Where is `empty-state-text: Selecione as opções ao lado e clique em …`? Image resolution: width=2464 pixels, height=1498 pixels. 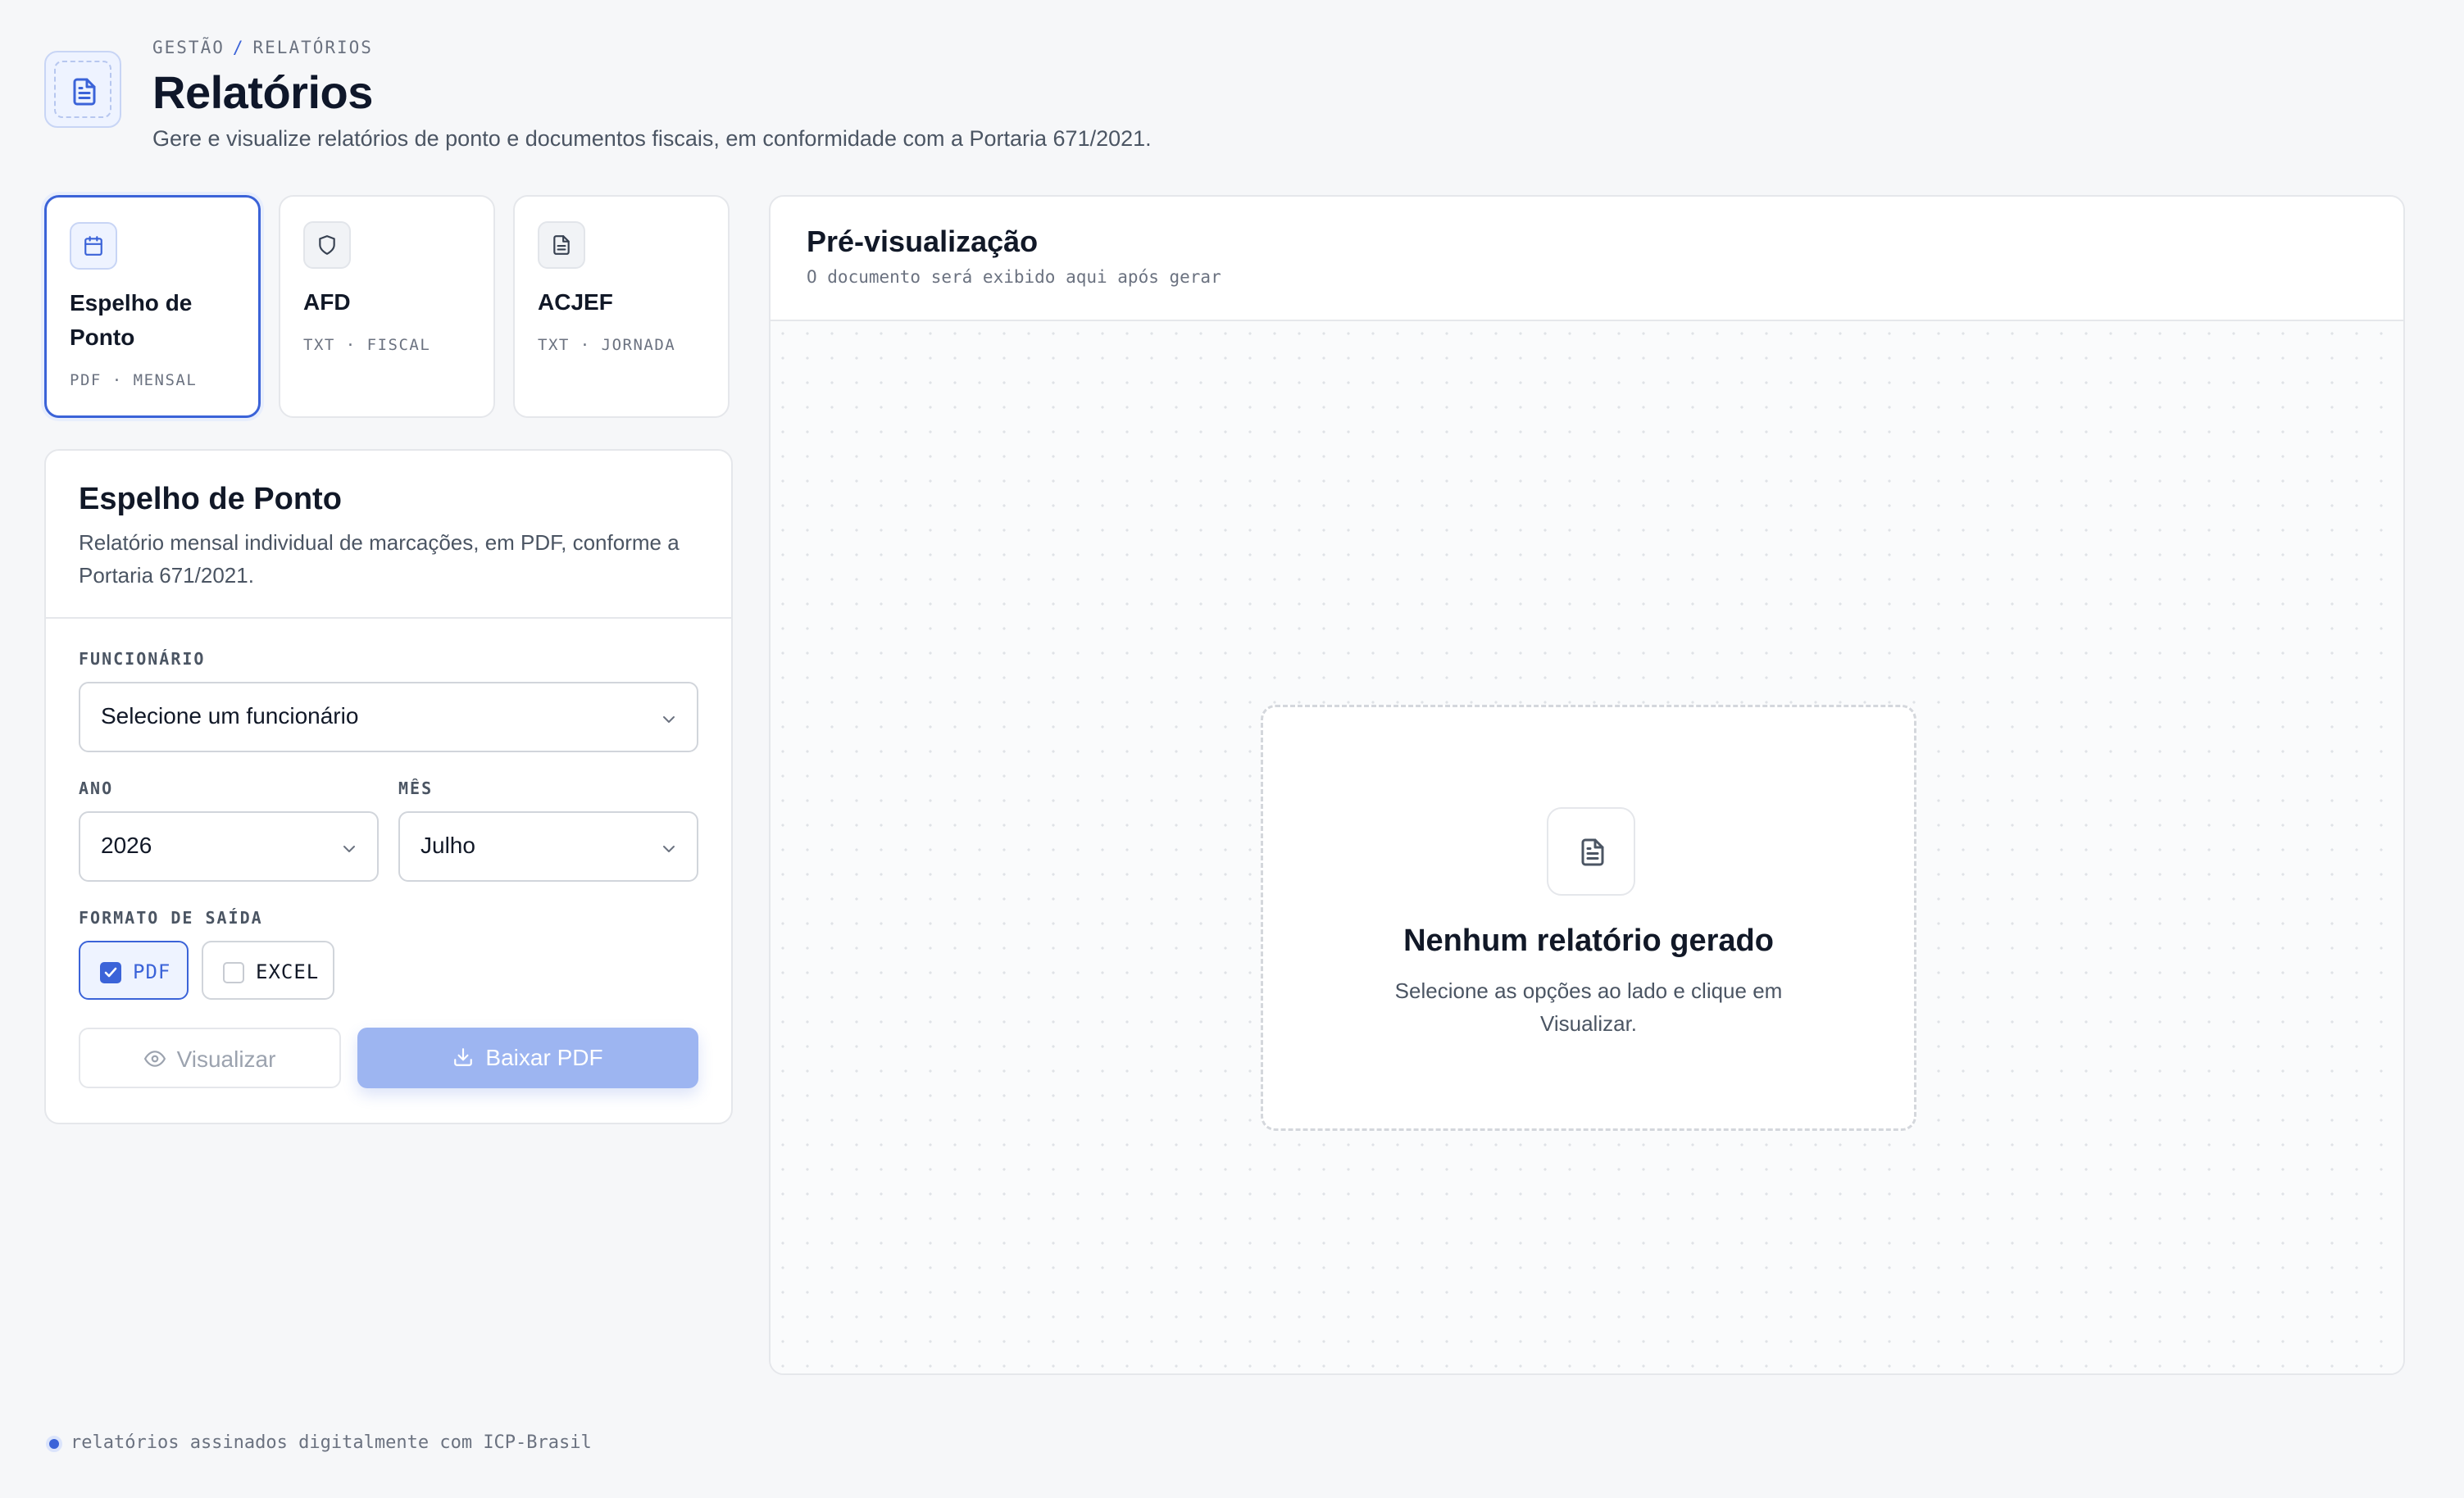
empty-state-text: Selecione as opções ao lado e clique em … is located at coordinates (1588, 1007).